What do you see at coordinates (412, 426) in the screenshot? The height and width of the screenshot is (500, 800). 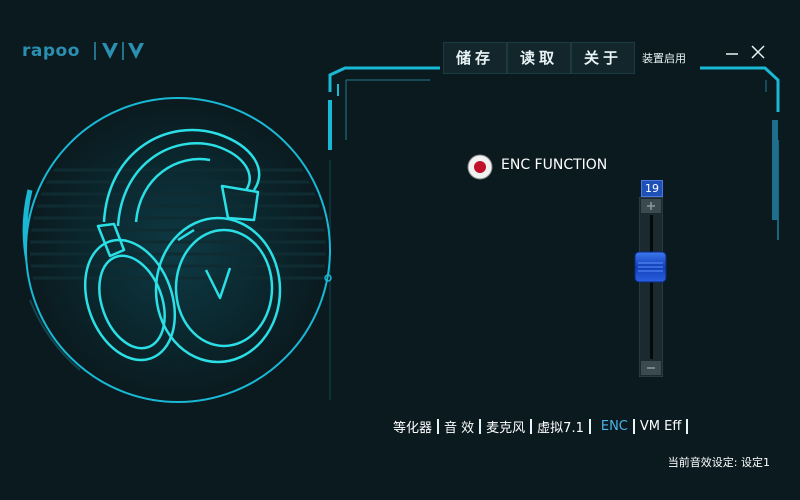 I see `tab-equalizer: 等化器` at bounding box center [412, 426].